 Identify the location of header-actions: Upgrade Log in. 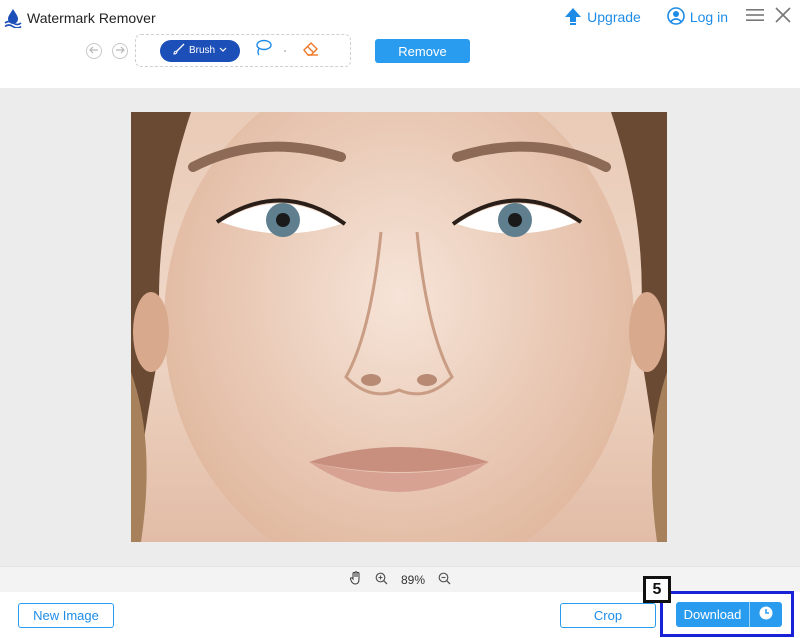
(679, 17).